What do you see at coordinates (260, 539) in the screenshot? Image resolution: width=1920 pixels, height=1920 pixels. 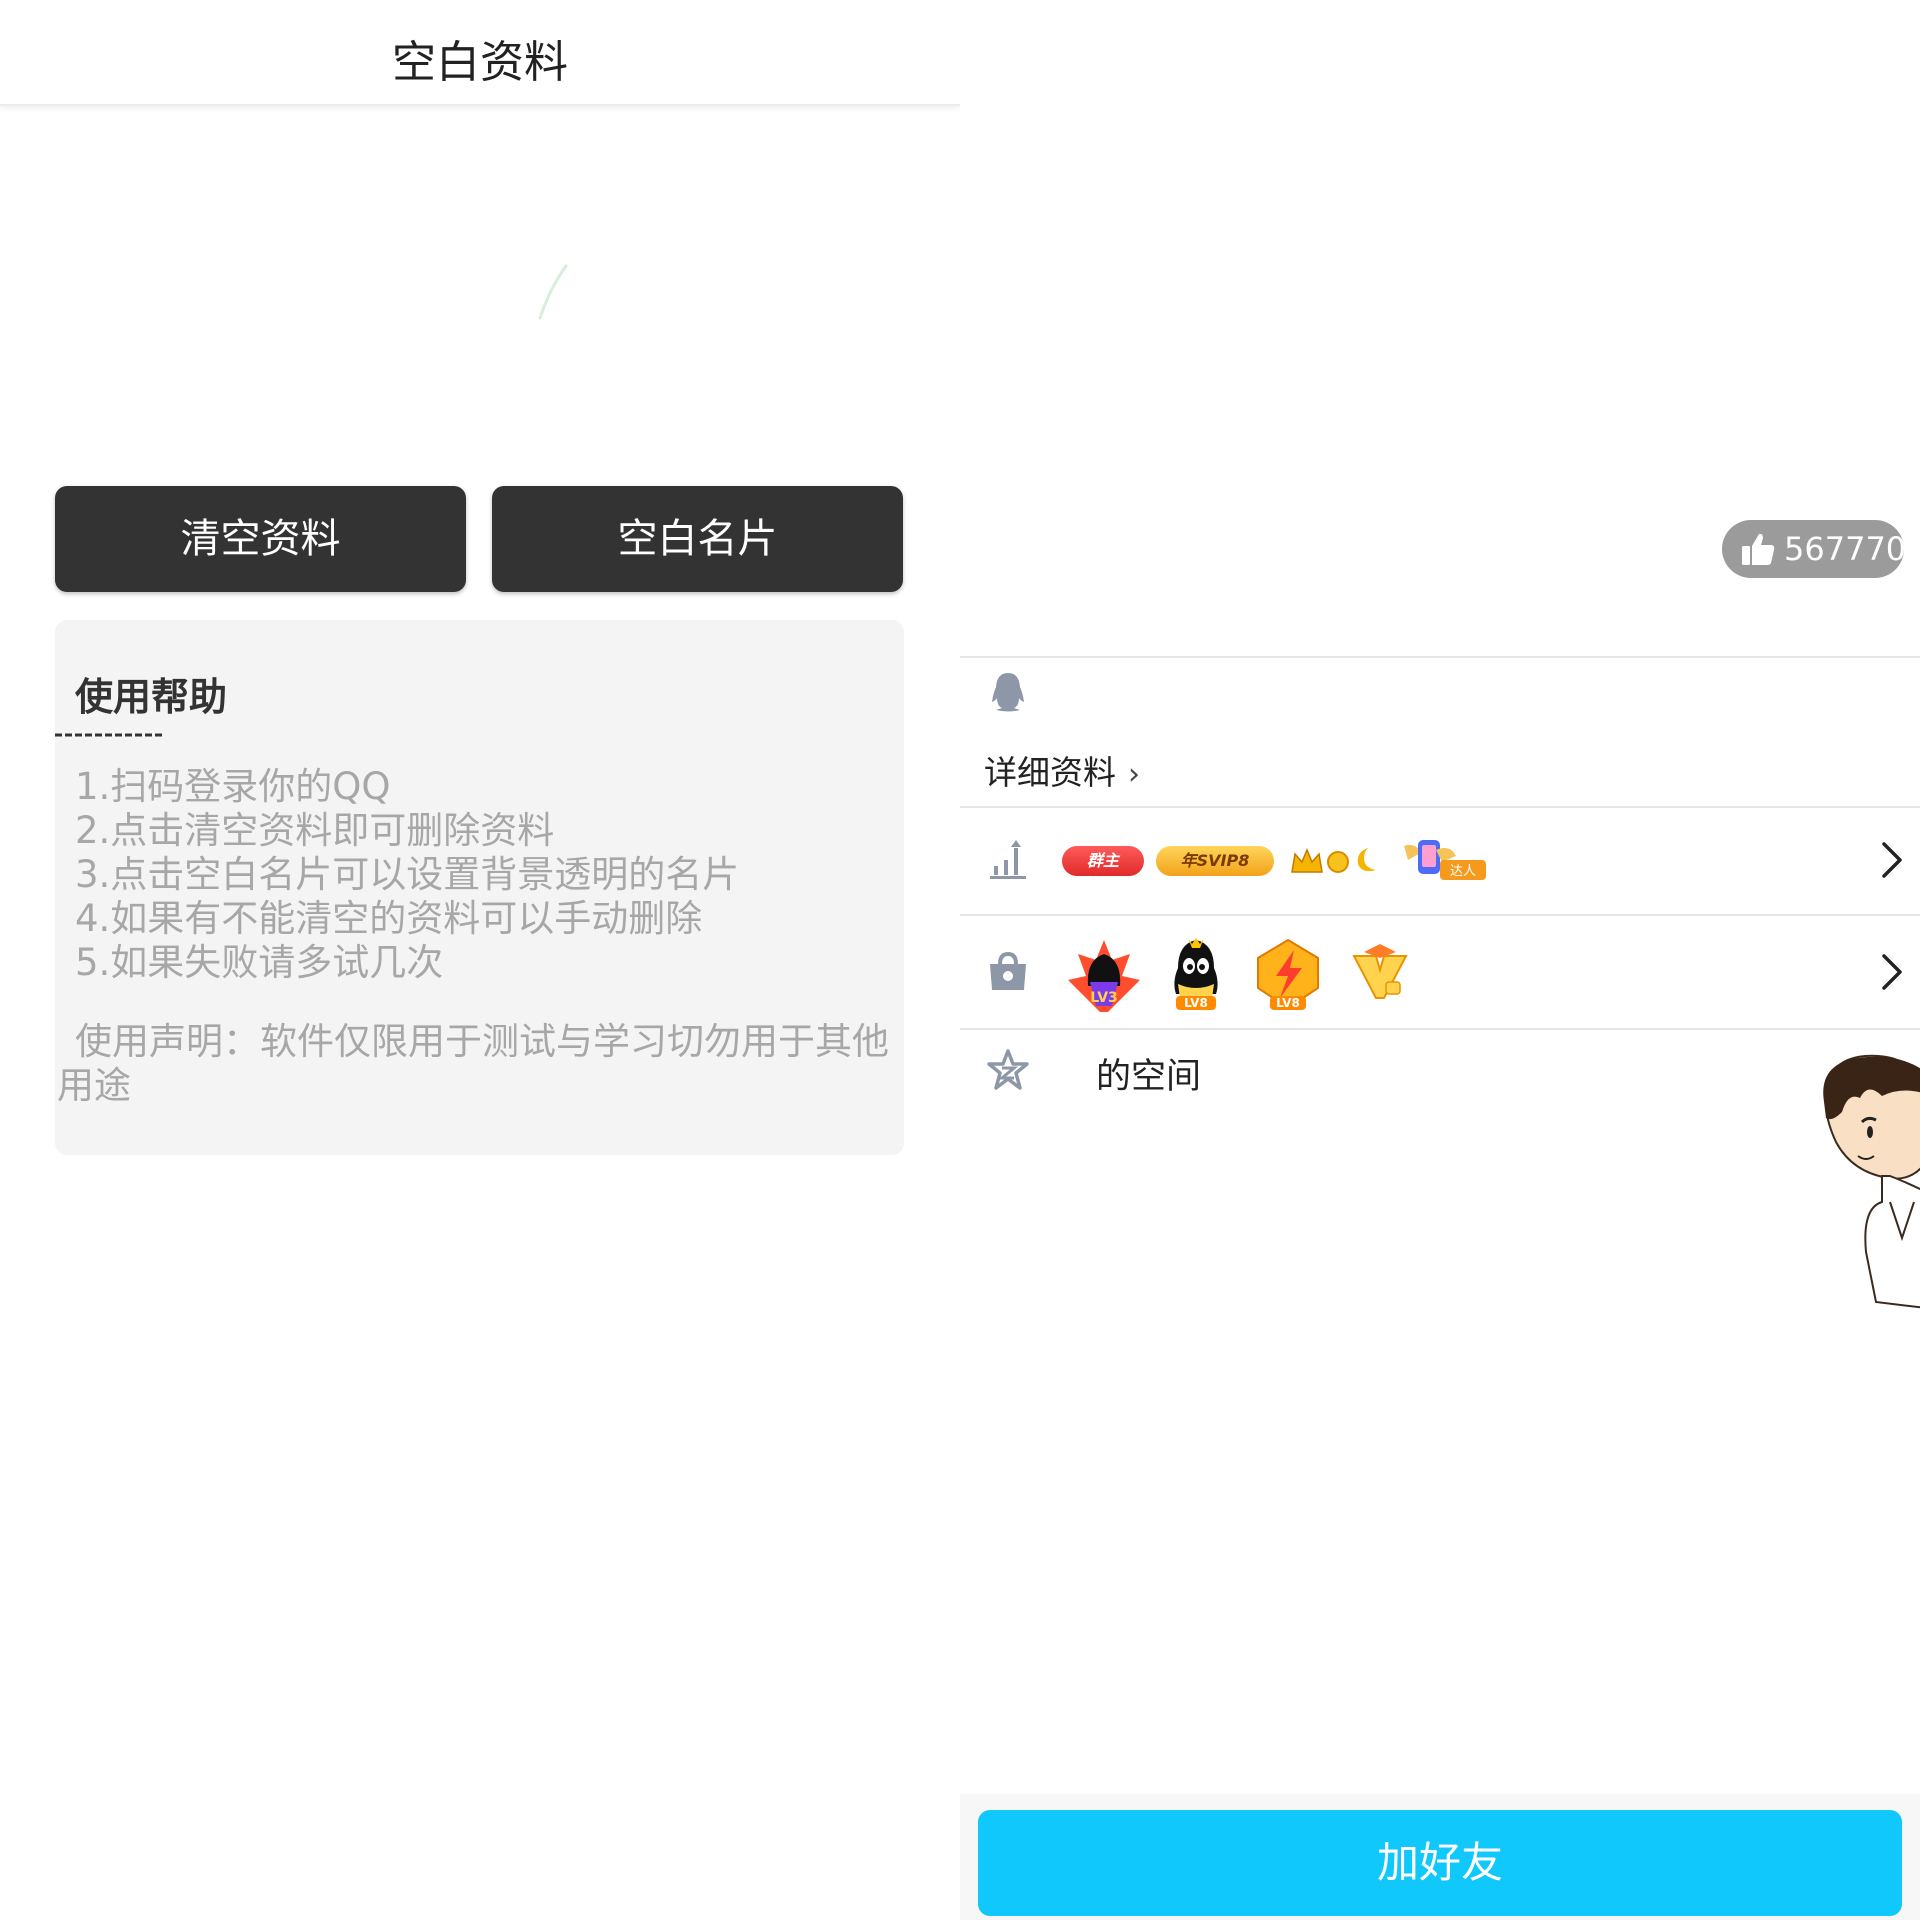 I see `clear-profile-button: 清空资料` at bounding box center [260, 539].